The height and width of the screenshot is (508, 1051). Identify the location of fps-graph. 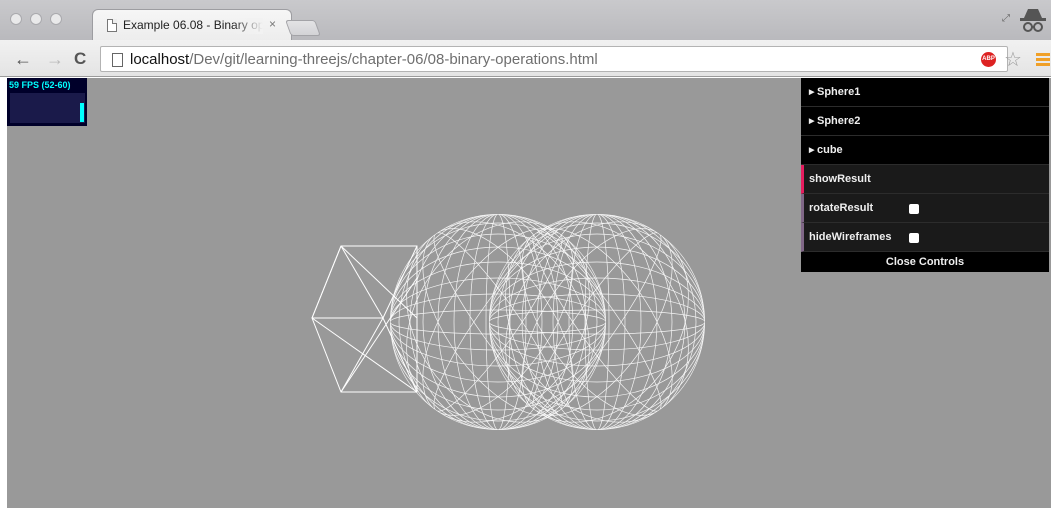
(47, 108).